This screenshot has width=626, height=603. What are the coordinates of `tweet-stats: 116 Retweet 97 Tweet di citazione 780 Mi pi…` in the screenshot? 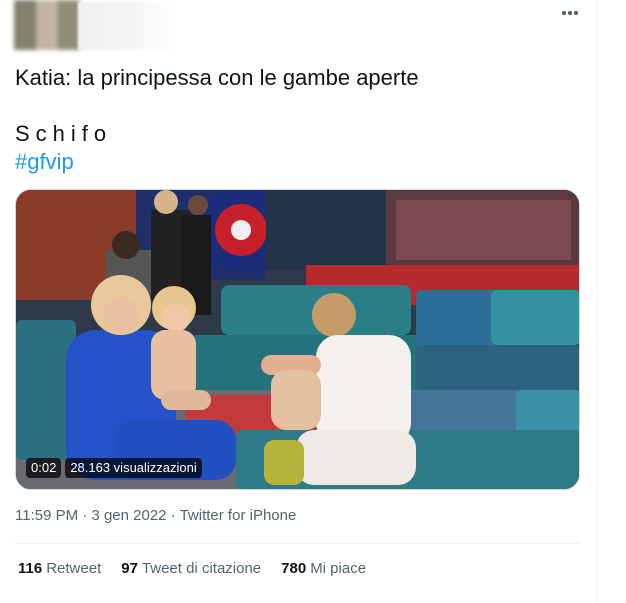 It's located at (192, 568).